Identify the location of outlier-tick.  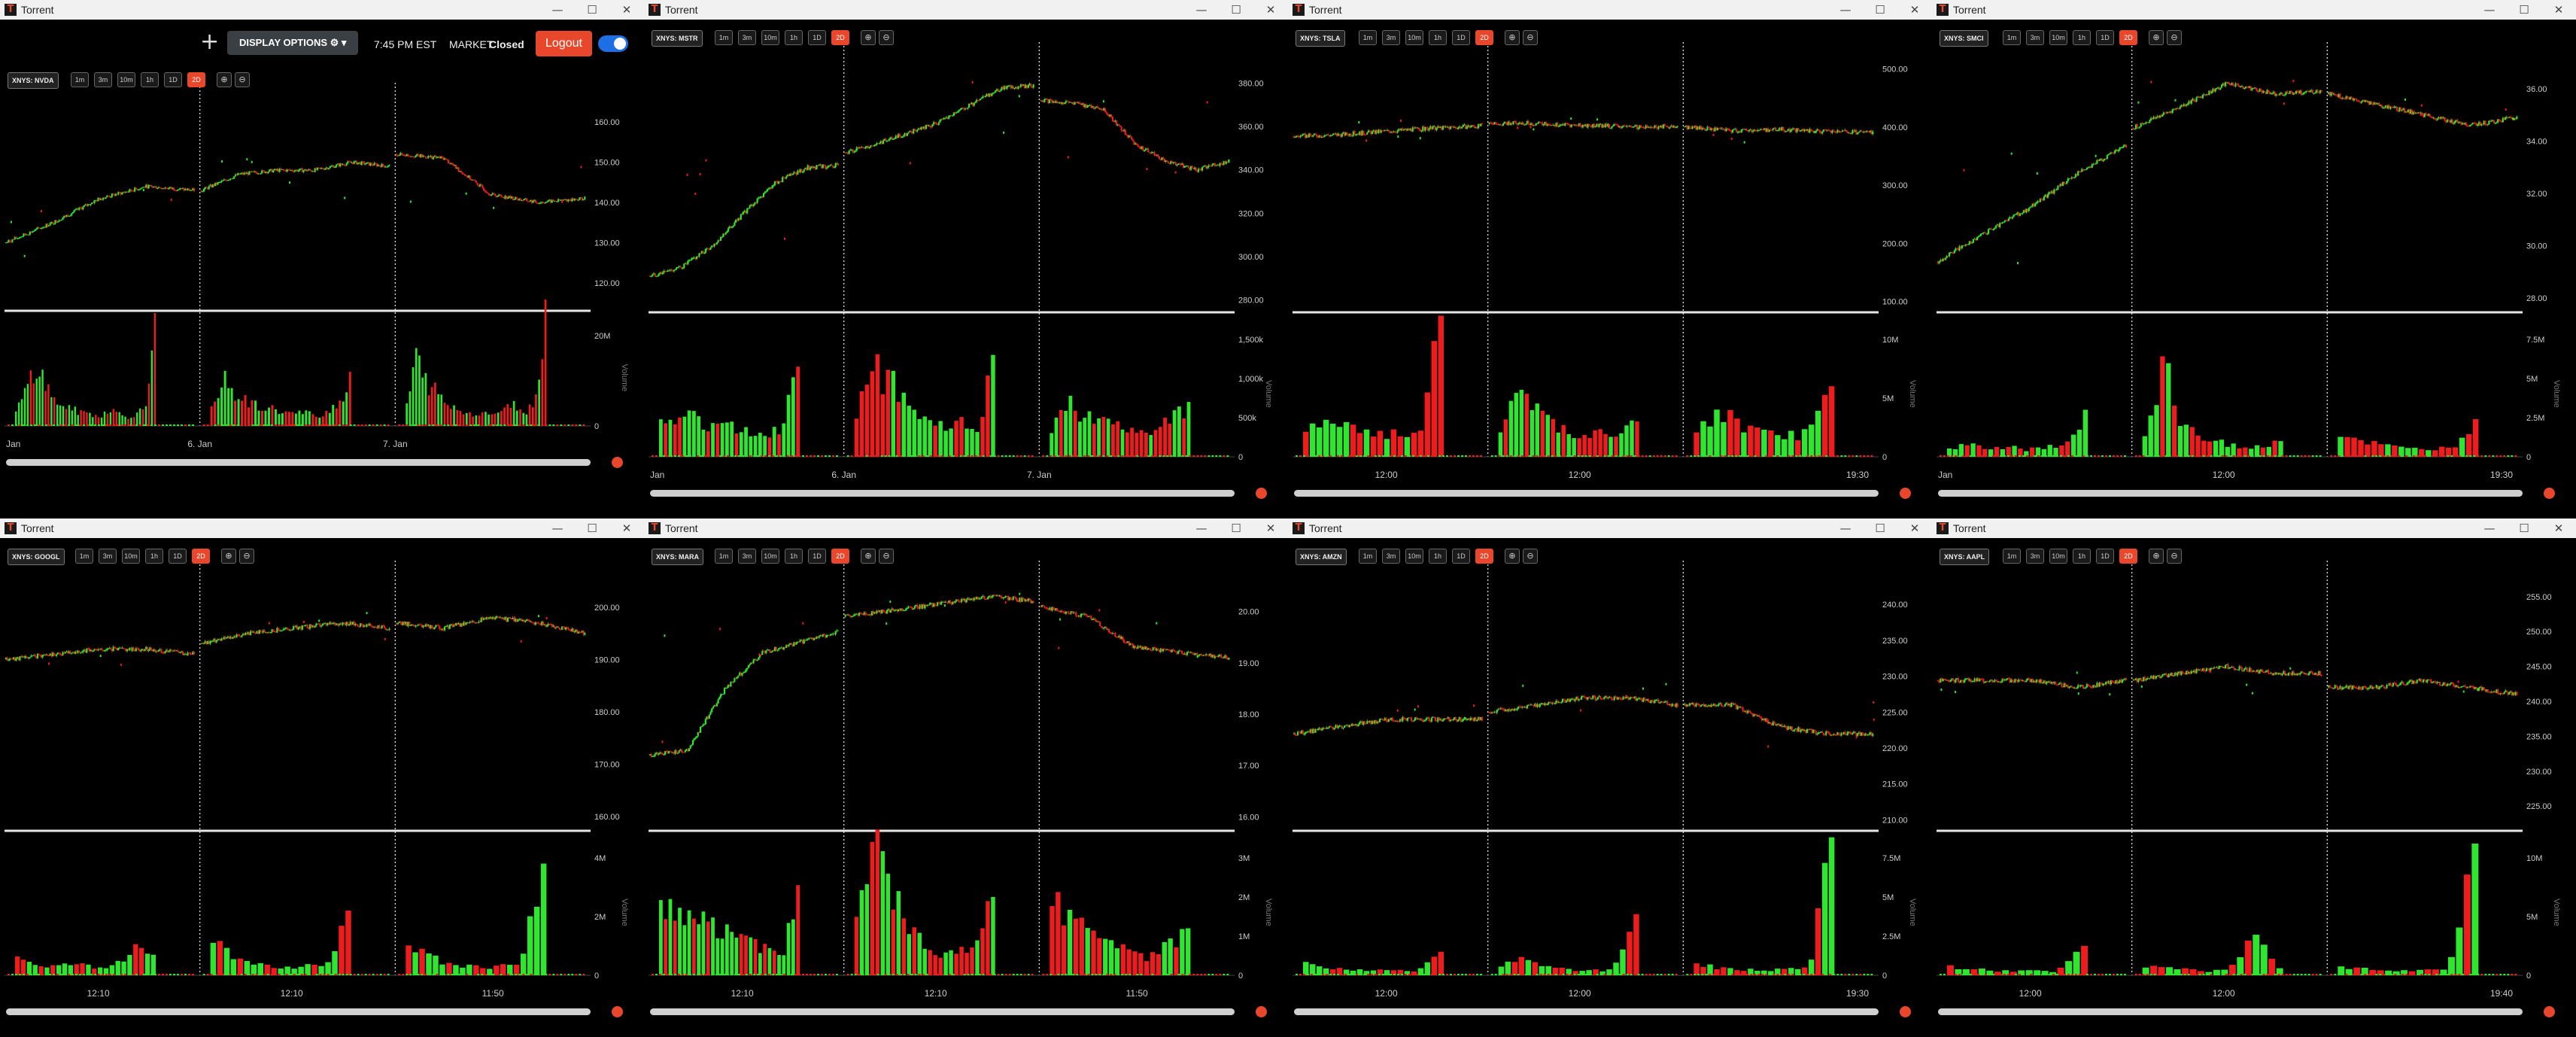
(1176, 172).